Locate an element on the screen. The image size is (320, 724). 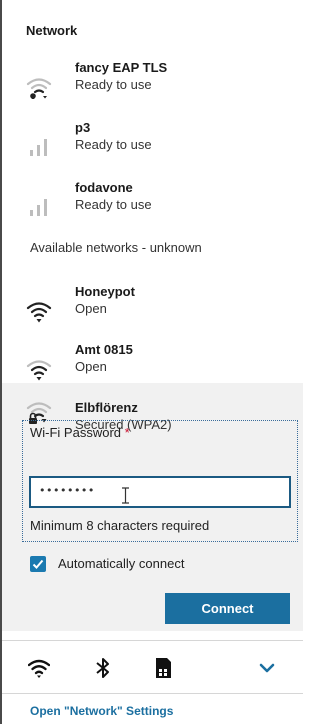
connect-button: Connect is located at coordinates (227, 608).